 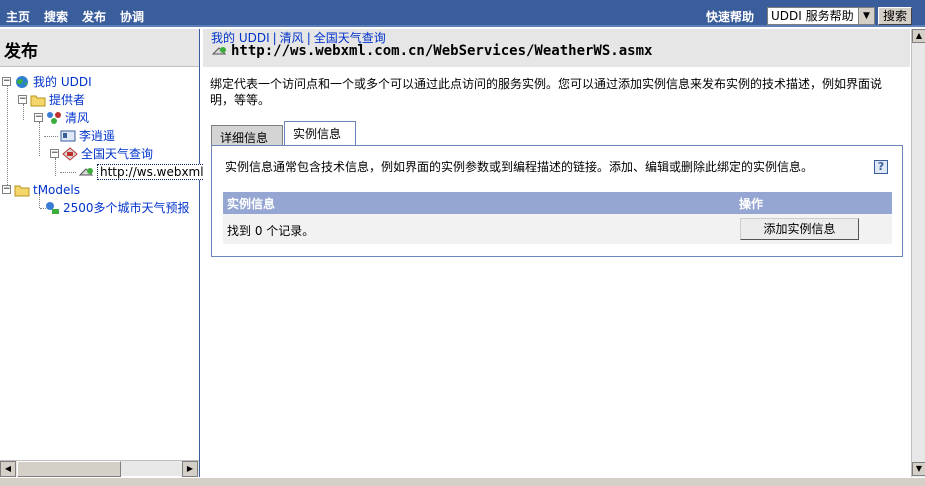 What do you see at coordinates (54, 118) in the screenshot?
I see `organization-icon` at bounding box center [54, 118].